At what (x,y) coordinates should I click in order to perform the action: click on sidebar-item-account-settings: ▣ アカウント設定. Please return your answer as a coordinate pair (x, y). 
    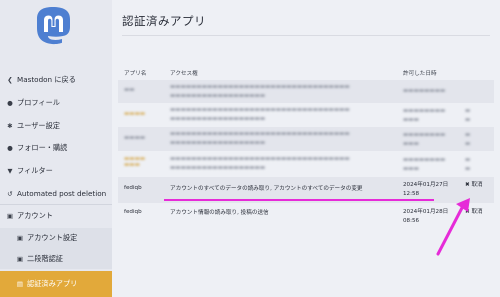
    Looking at the image, I should click on (56, 237).